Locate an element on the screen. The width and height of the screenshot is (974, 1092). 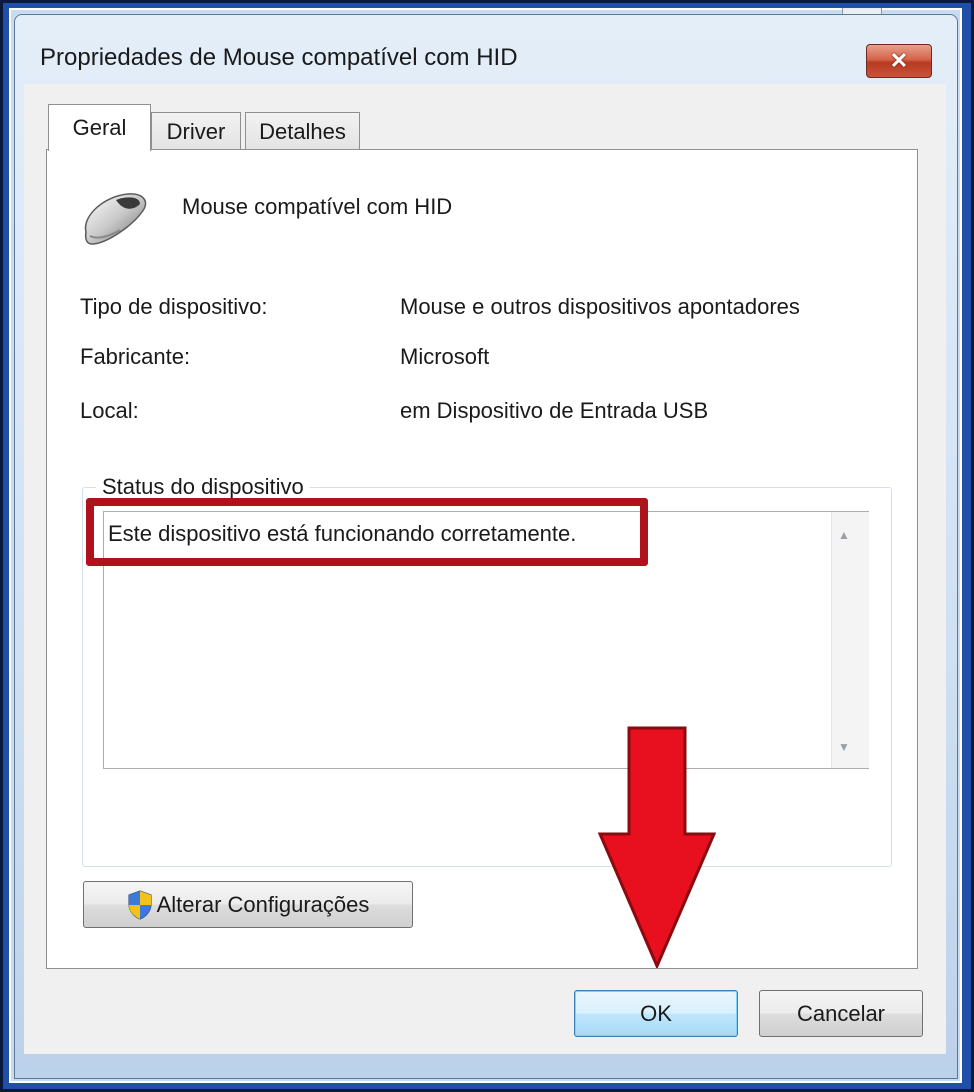
mouse-icon is located at coordinates (115, 219).